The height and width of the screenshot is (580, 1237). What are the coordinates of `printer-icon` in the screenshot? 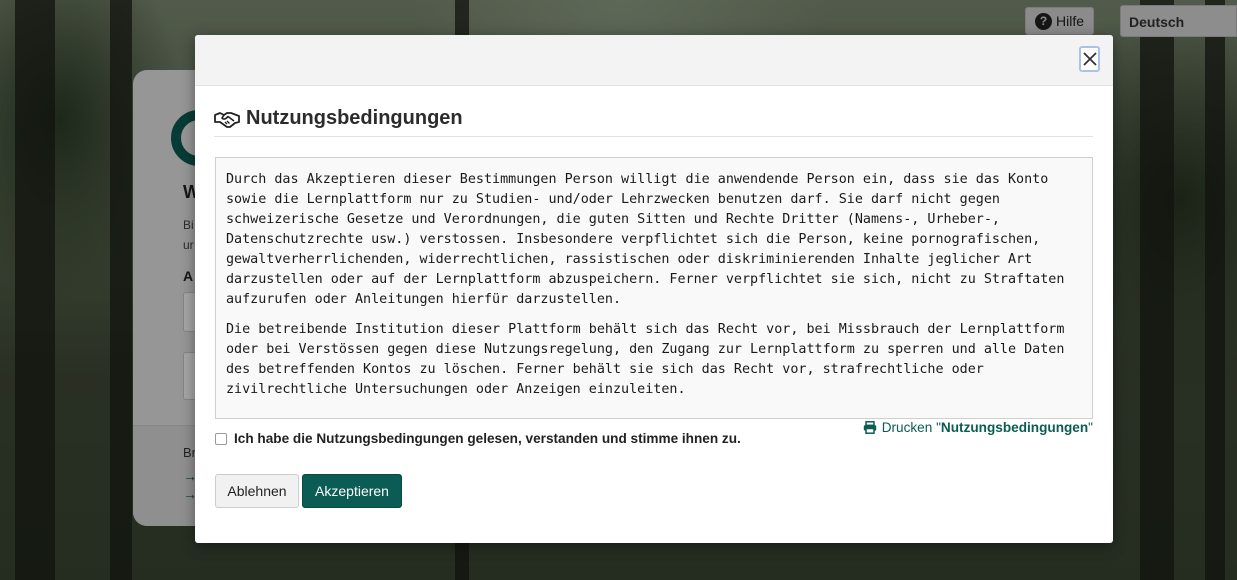 It's located at (869, 427).